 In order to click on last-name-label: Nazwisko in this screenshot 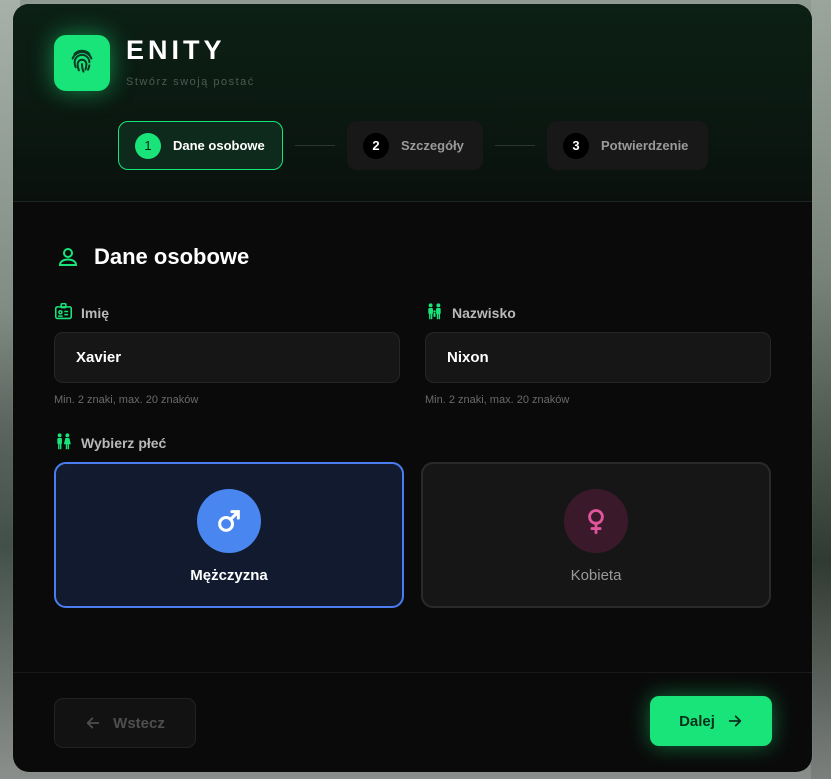, I will do `click(470, 313)`.